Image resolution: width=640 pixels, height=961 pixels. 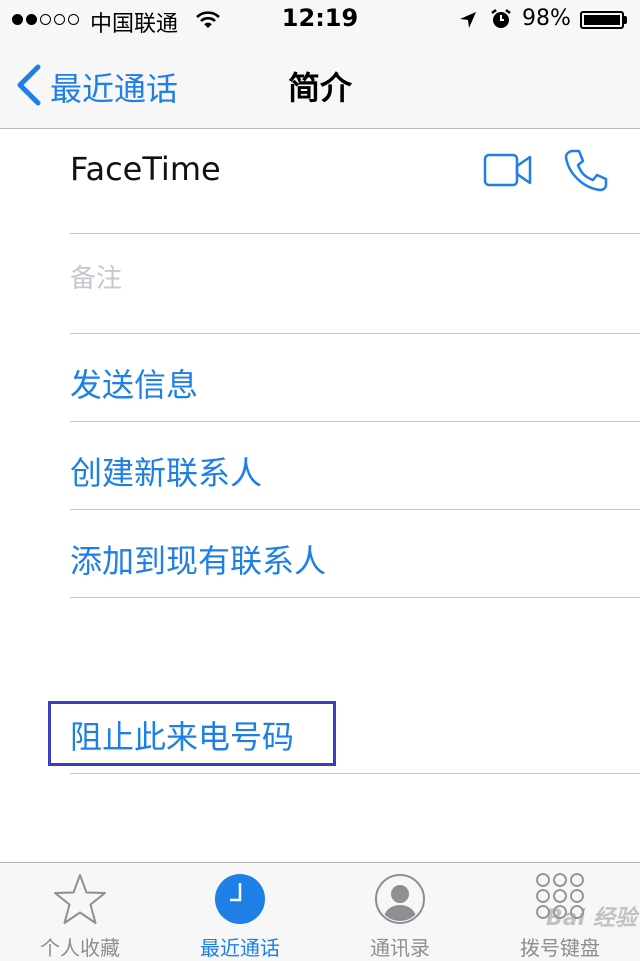 I want to click on battery-percentage: 98%, so click(x=546, y=18).